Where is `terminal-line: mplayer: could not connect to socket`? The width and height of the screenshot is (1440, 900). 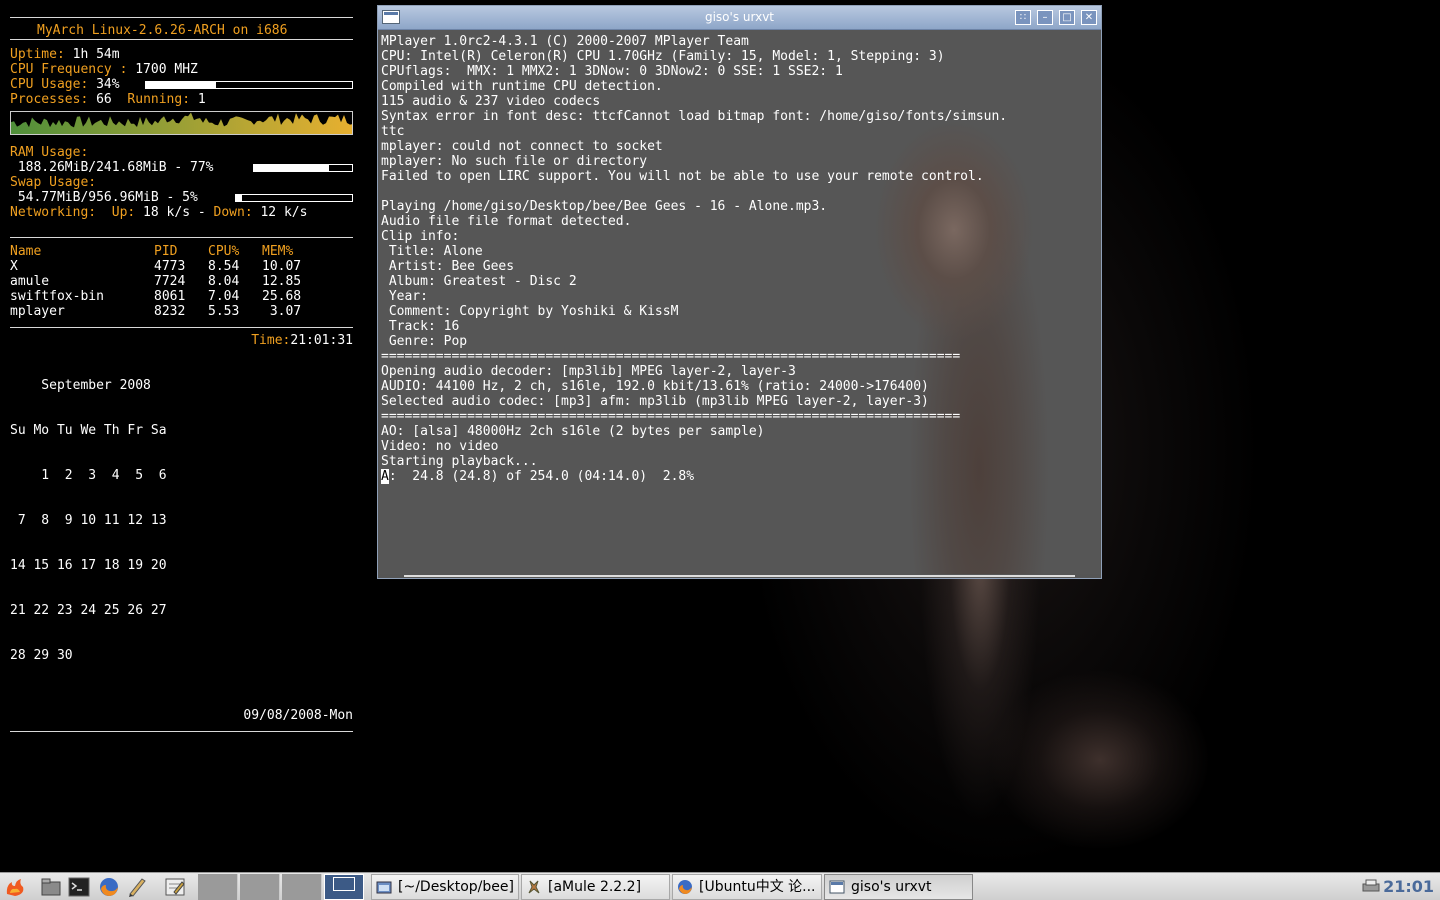
terminal-line: mplayer: could not connect to socket is located at coordinates (522, 146).